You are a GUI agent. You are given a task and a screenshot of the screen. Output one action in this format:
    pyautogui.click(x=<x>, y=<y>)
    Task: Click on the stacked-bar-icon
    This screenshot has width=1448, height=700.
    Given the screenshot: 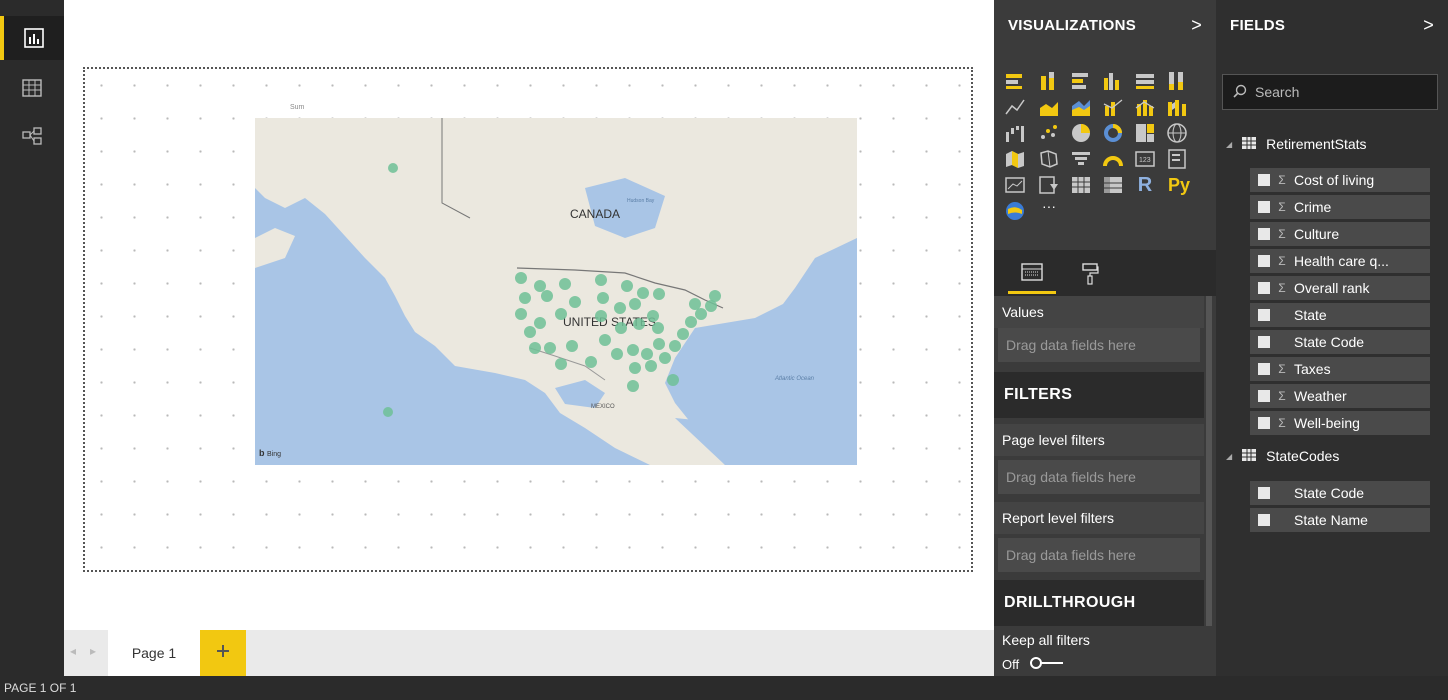 What is the action you would take?
    pyautogui.click(x=1015, y=81)
    